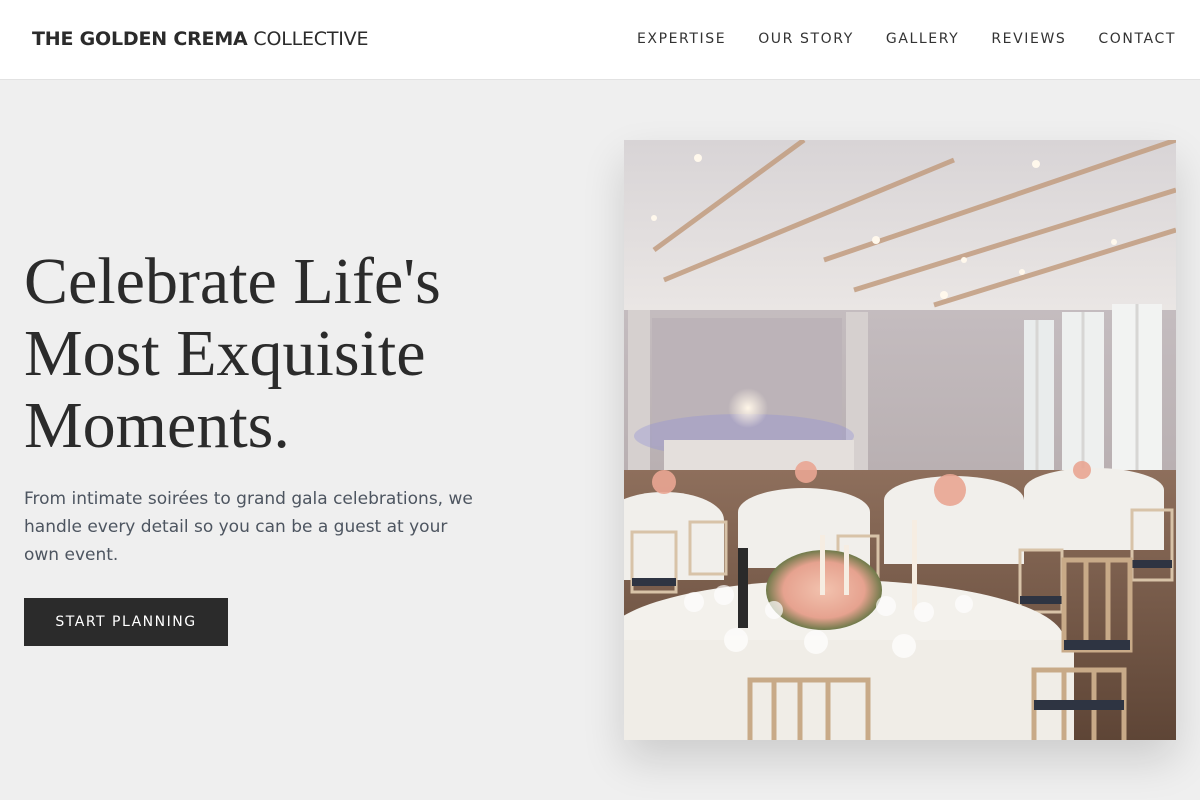  I want to click on hero-title-line-1: Celebrate Life's, so click(232, 281).